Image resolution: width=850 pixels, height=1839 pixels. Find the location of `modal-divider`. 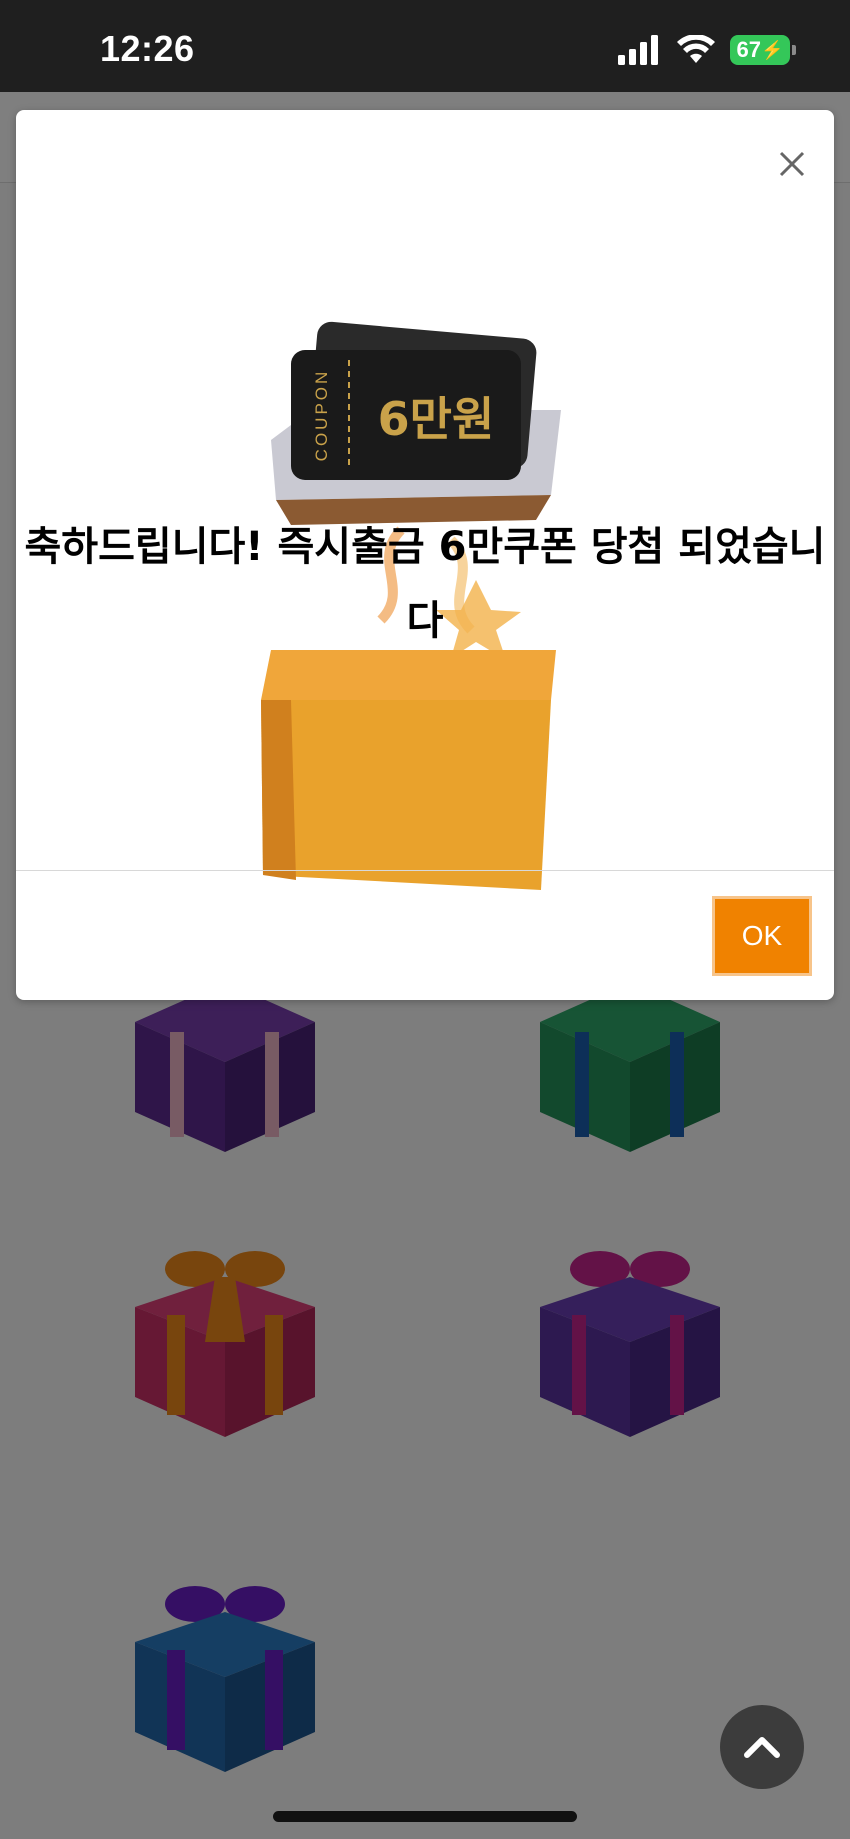

modal-divider is located at coordinates (425, 870).